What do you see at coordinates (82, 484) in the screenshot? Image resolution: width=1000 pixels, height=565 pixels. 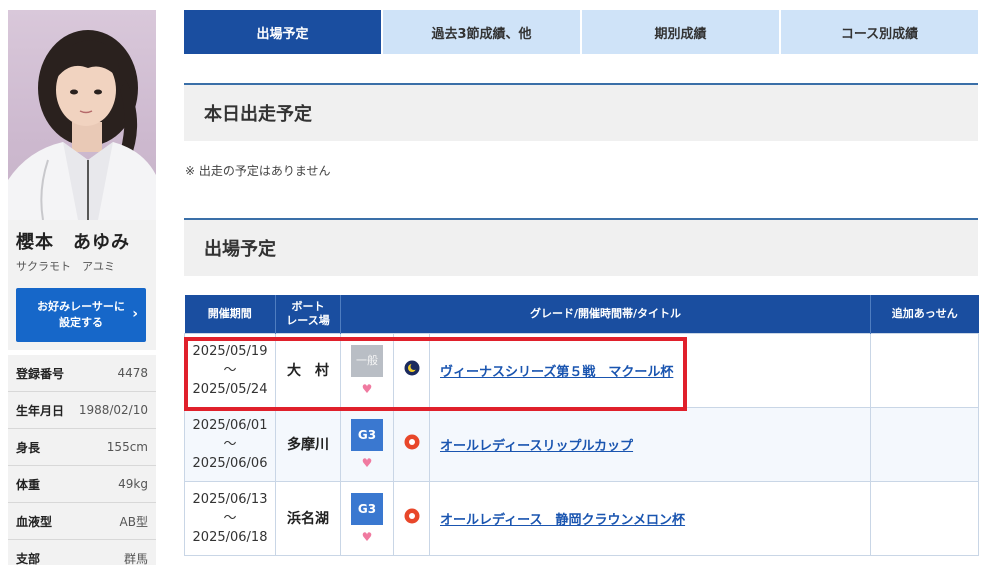 I see `info-row-weight: 体重 49kg` at bounding box center [82, 484].